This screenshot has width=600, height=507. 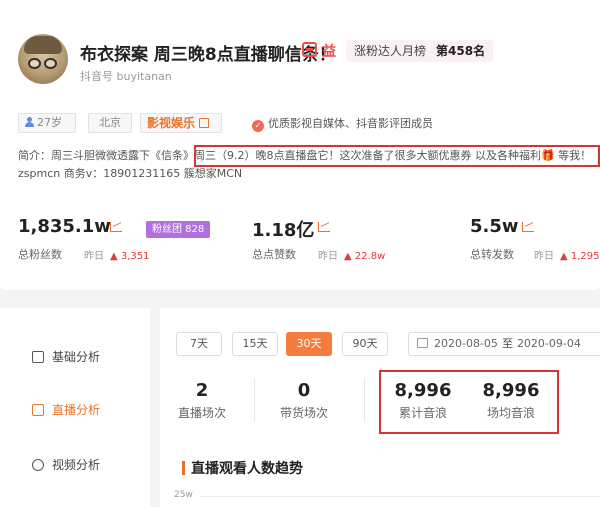 What do you see at coordinates (130, 173) in the screenshot?
I see `bio-line-2: zspmcn 商务v：18901231165 簇想家MCN` at bounding box center [130, 173].